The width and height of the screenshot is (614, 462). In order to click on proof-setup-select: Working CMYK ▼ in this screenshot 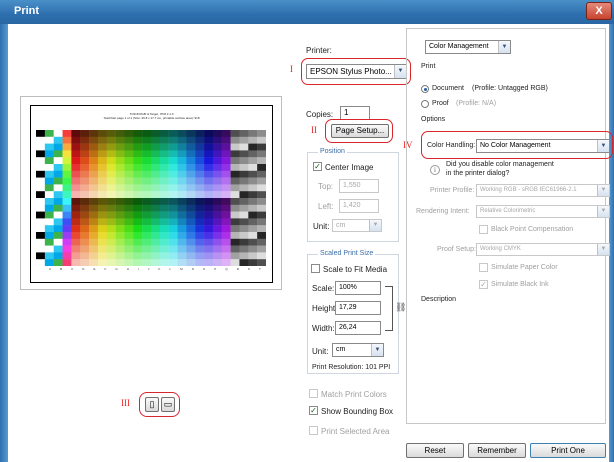, I will do `click(543, 249)`.